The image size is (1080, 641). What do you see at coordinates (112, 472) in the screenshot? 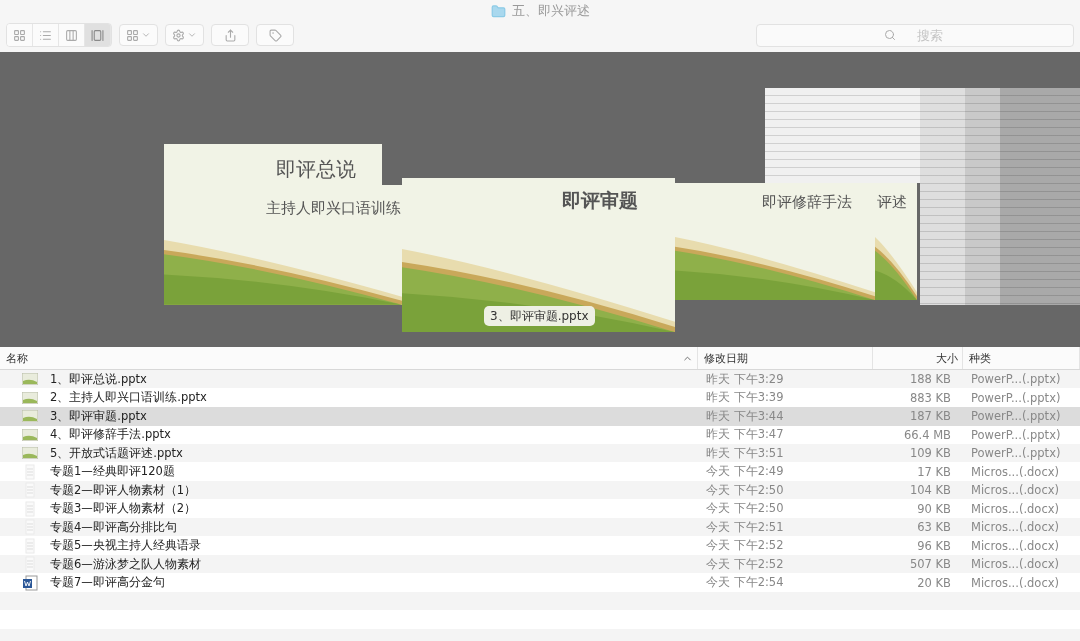
I see `file-name: 专题1—经典即评120题` at bounding box center [112, 472].